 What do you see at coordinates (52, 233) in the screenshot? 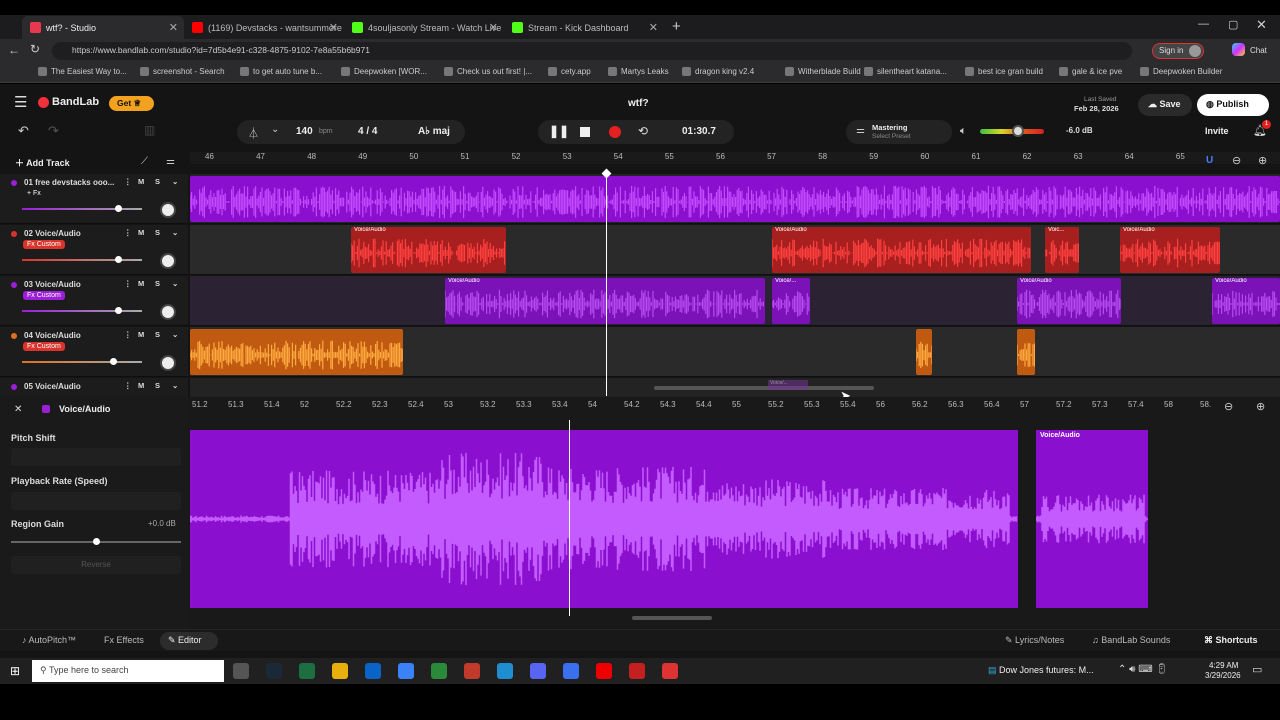
I see `track-name: 02 Voice/Audio` at bounding box center [52, 233].